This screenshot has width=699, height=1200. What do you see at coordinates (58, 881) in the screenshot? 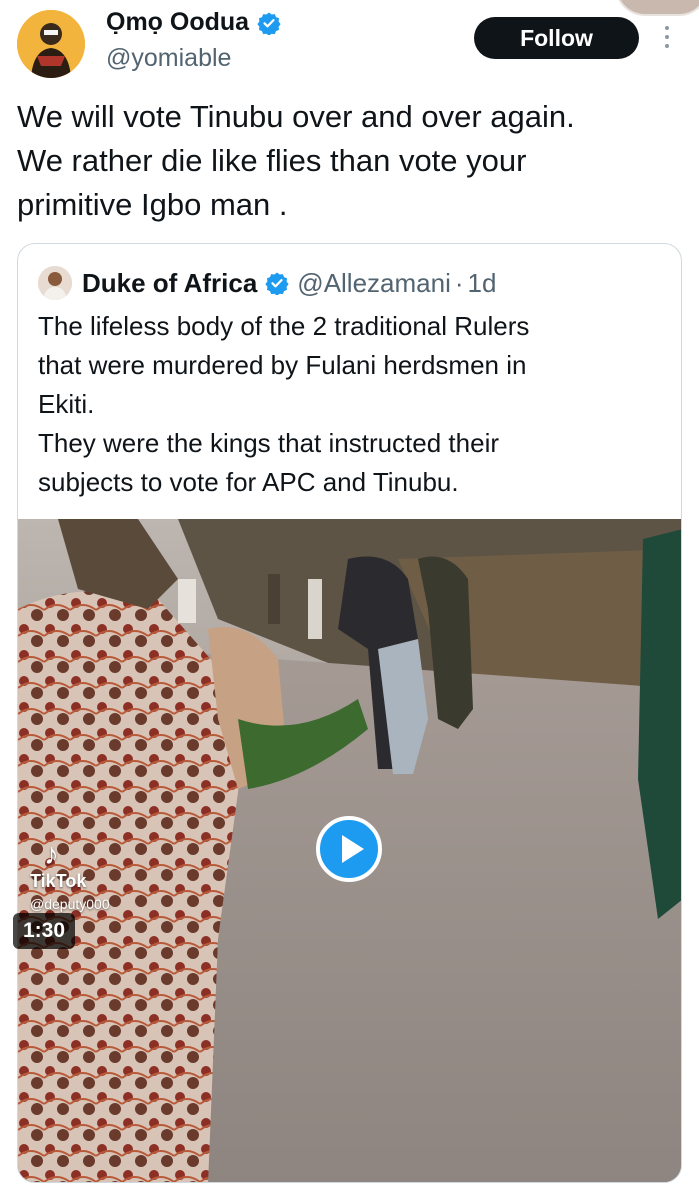
I see `tiktok-brand: TikTok` at bounding box center [58, 881].